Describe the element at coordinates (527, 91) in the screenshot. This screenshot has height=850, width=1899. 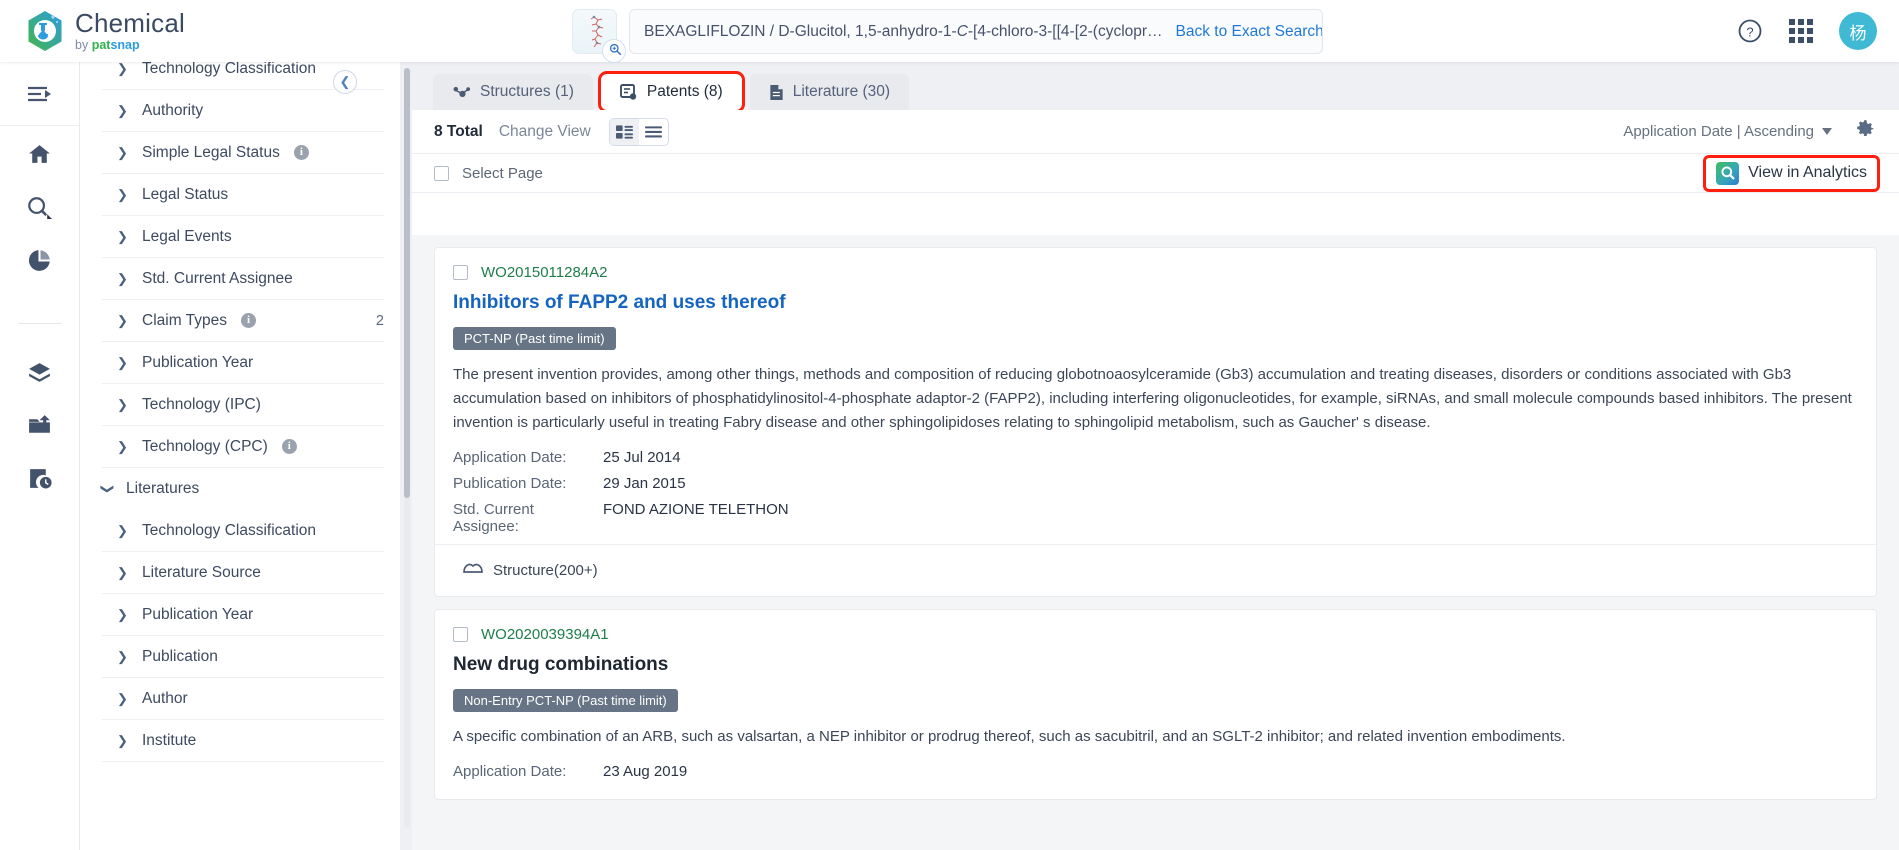
I see `tab-label: Structures (1)` at that location.